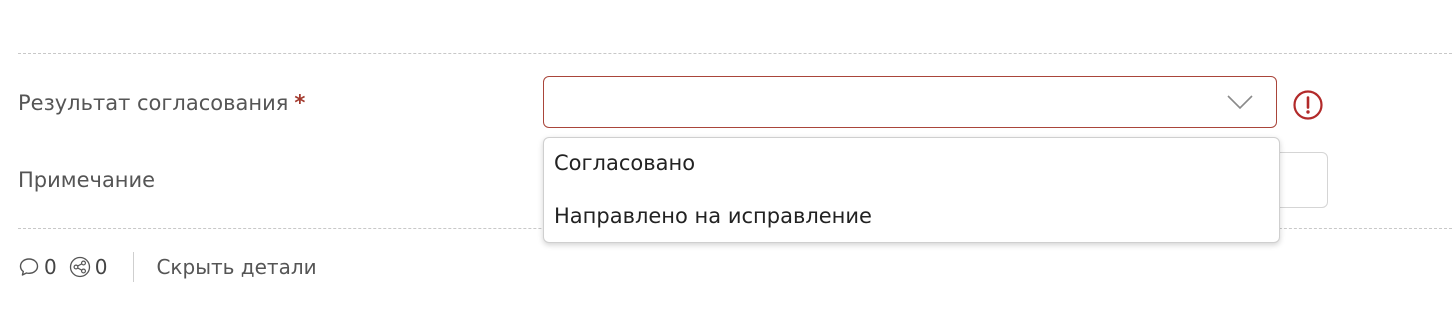  What do you see at coordinates (910, 102) in the screenshot?
I see `result-select` at bounding box center [910, 102].